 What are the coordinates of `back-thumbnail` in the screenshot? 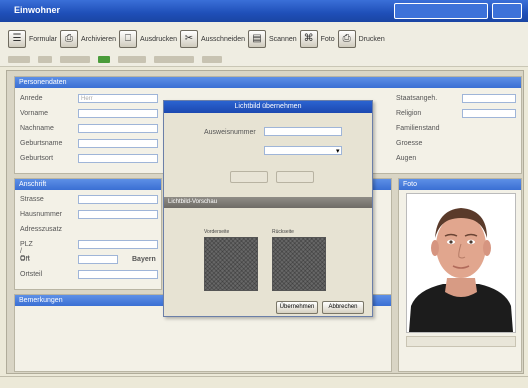 It's located at (299, 264).